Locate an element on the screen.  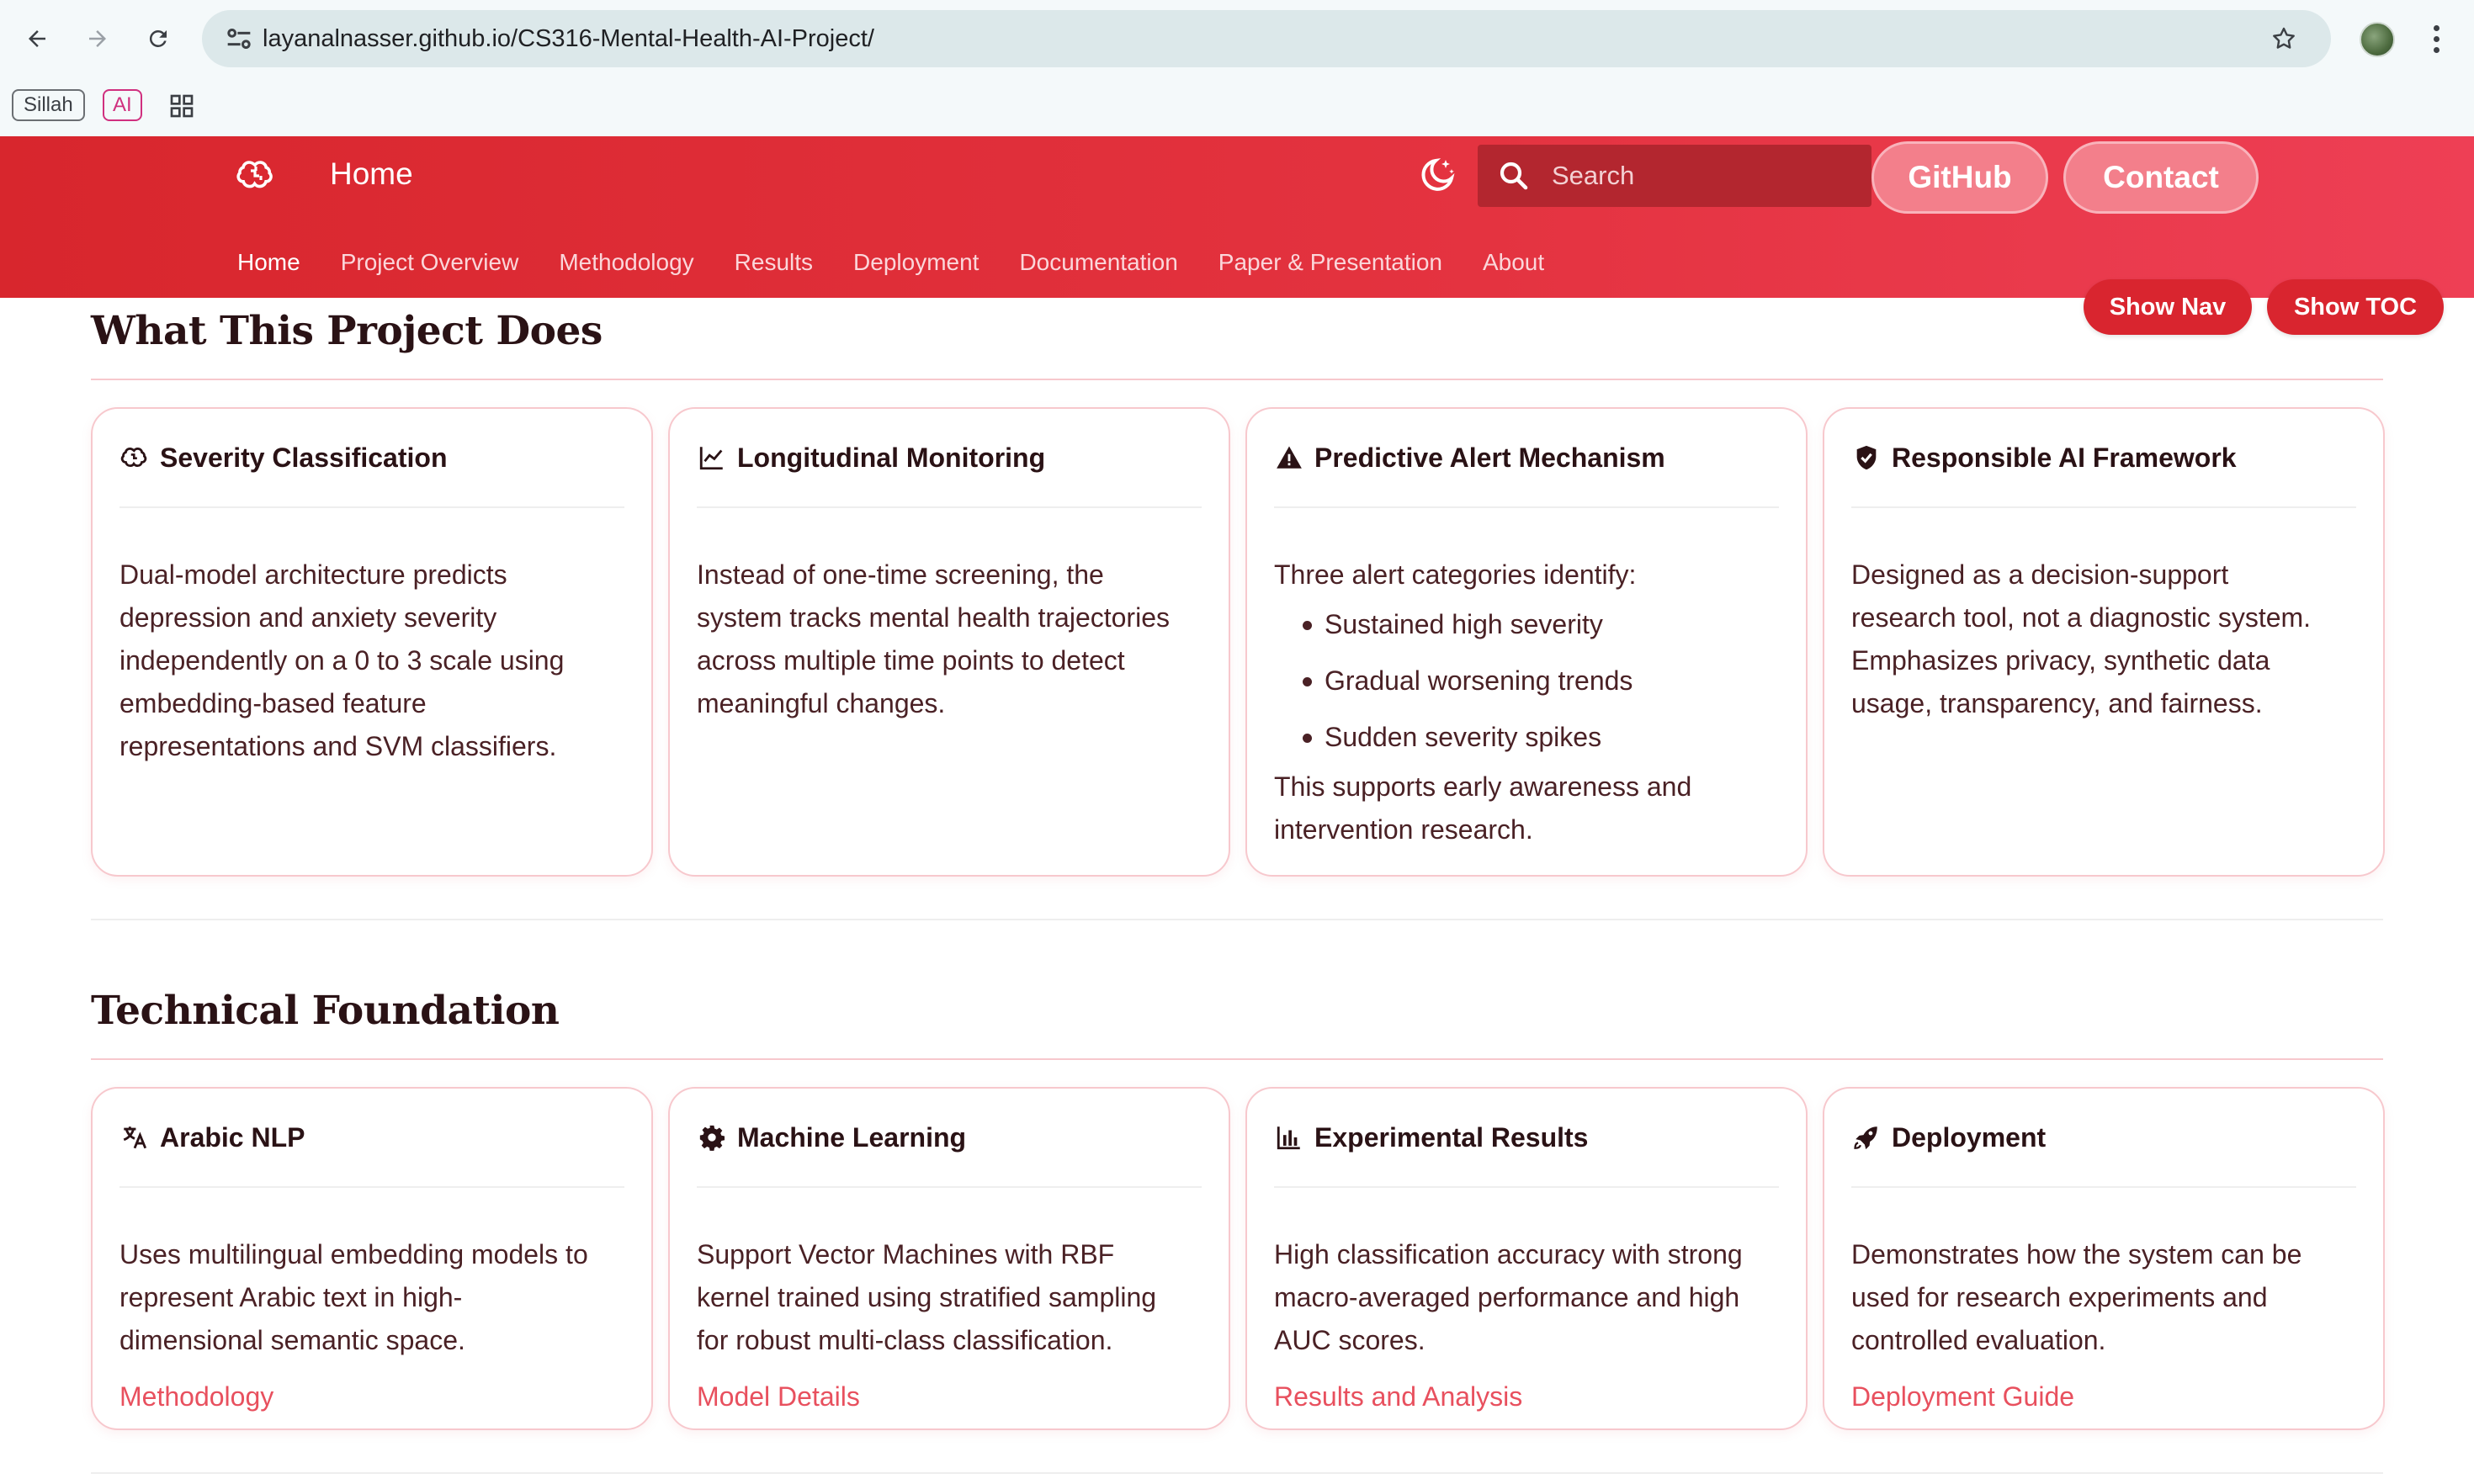
star-icon is located at coordinates (2284, 38).